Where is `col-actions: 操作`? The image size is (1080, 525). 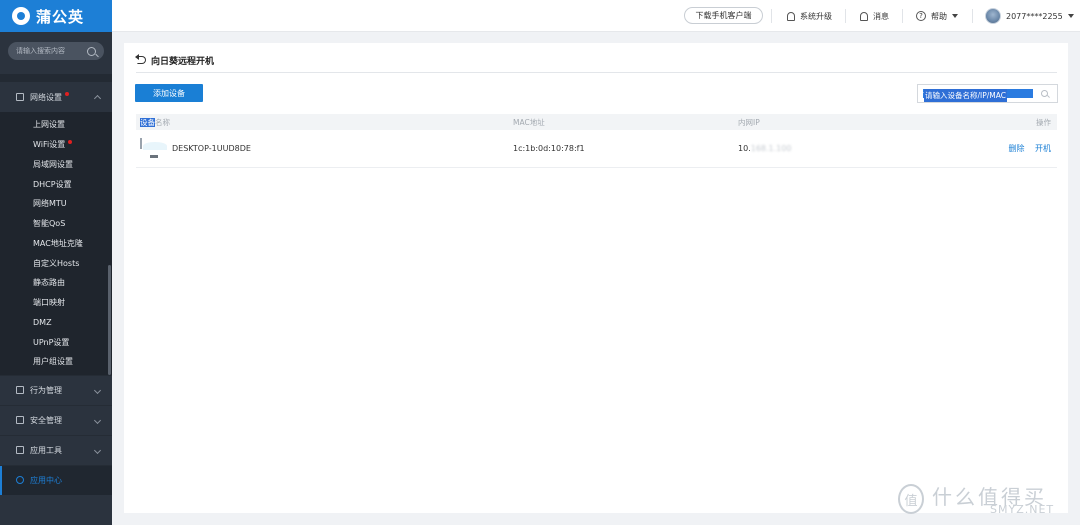
col-actions: 操作 is located at coordinates (1043, 122).